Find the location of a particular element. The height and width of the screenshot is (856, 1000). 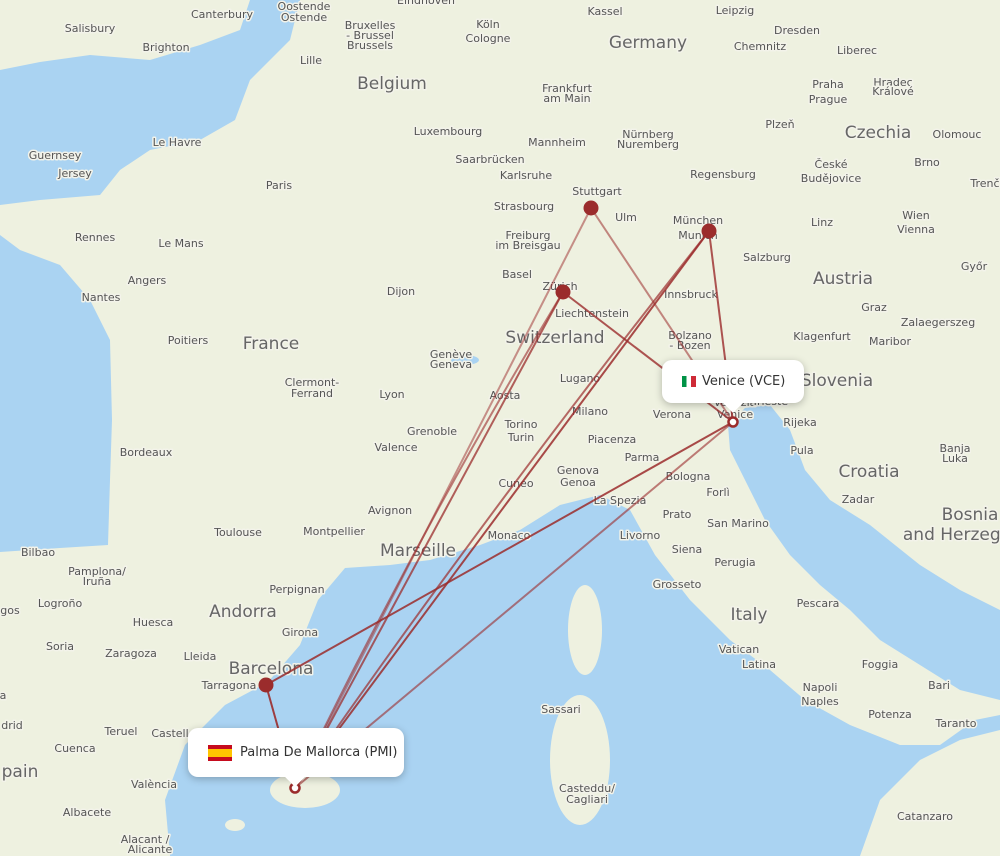

place-label: Tarragona is located at coordinates (229, 685).